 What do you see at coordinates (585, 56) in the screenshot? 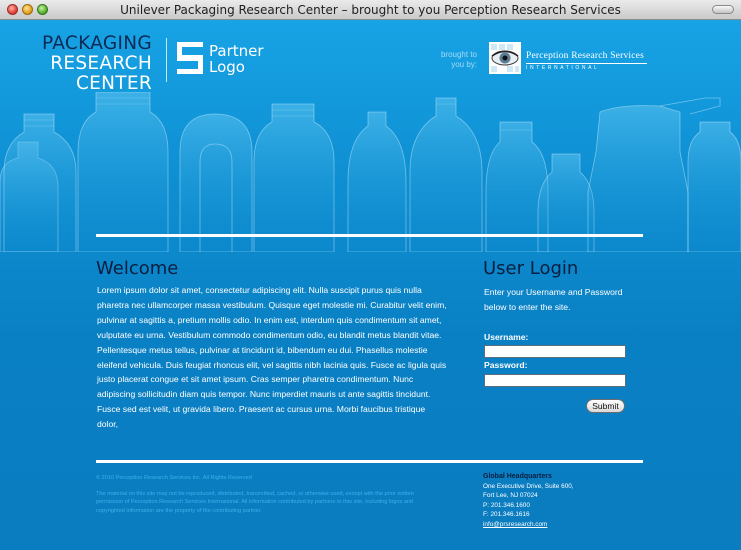
I see `prs-company-name: Perception Research Services` at bounding box center [585, 56].